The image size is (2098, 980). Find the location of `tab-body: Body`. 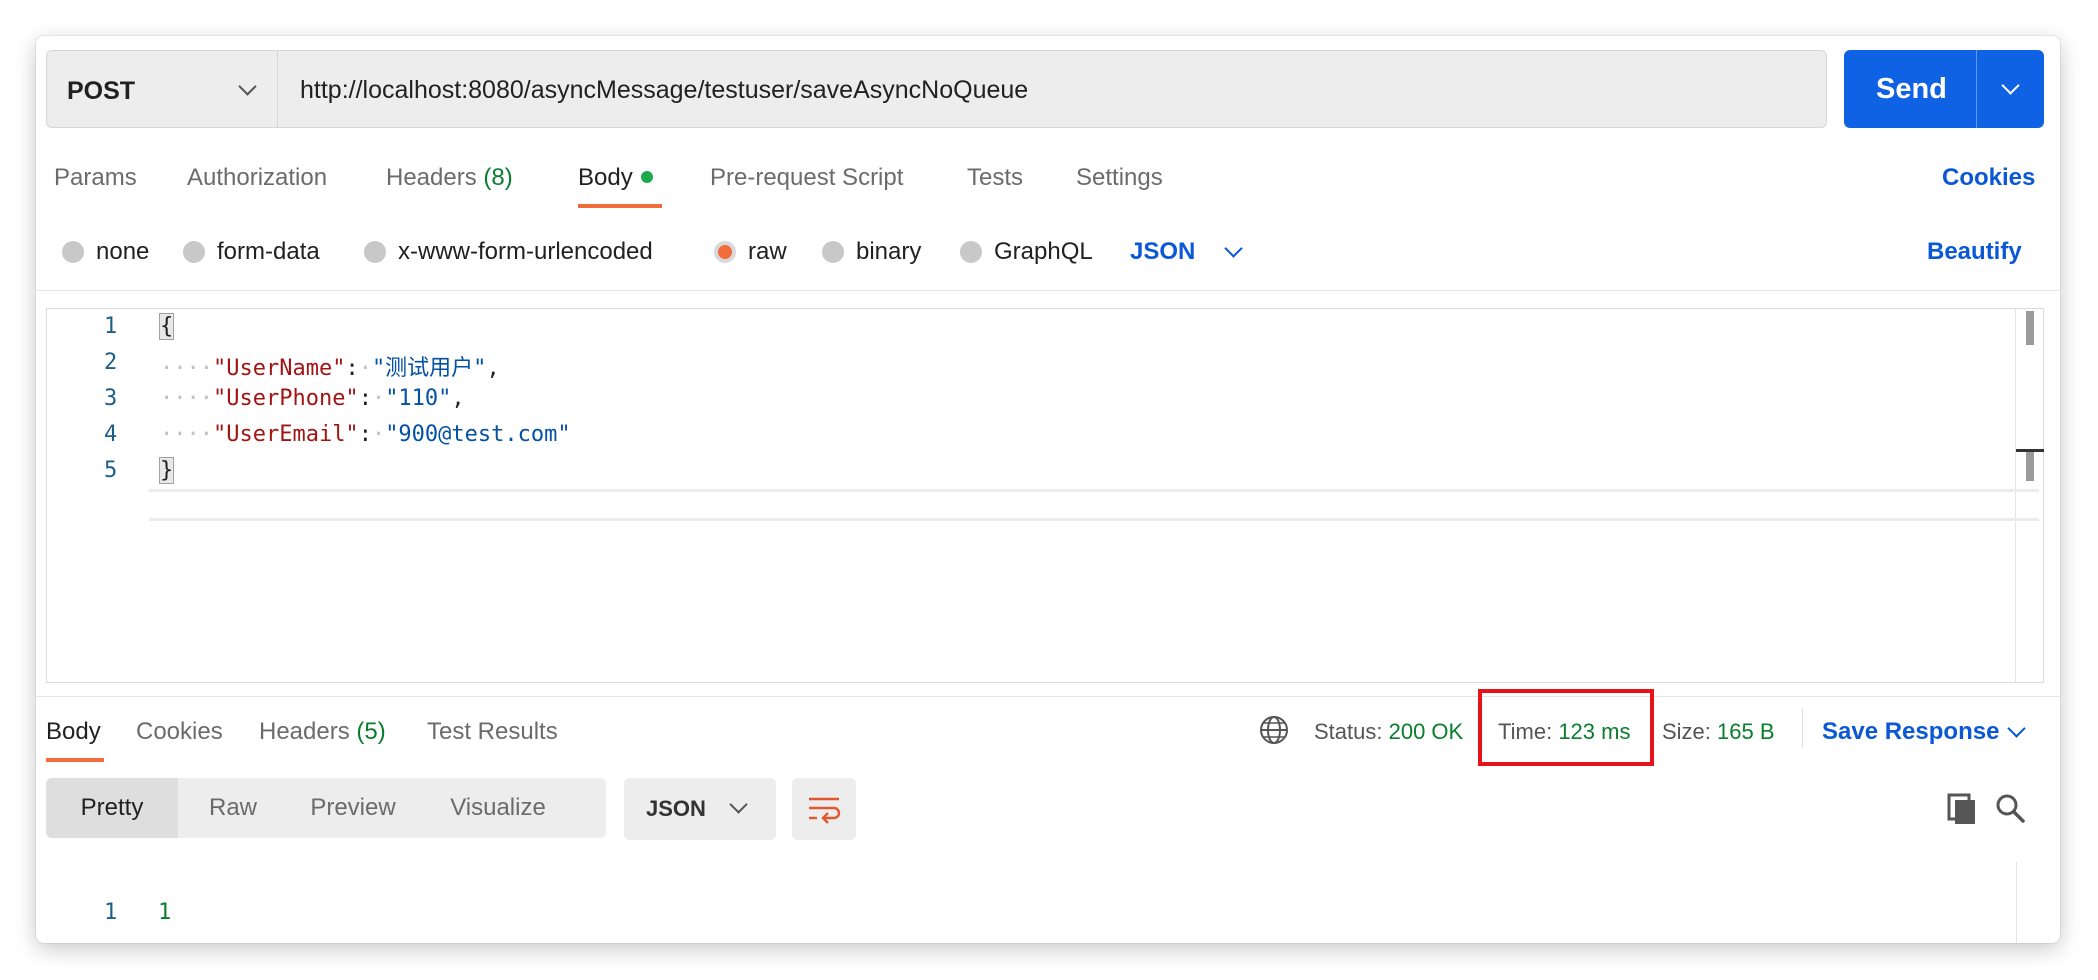

tab-body: Body is located at coordinates (615, 178).